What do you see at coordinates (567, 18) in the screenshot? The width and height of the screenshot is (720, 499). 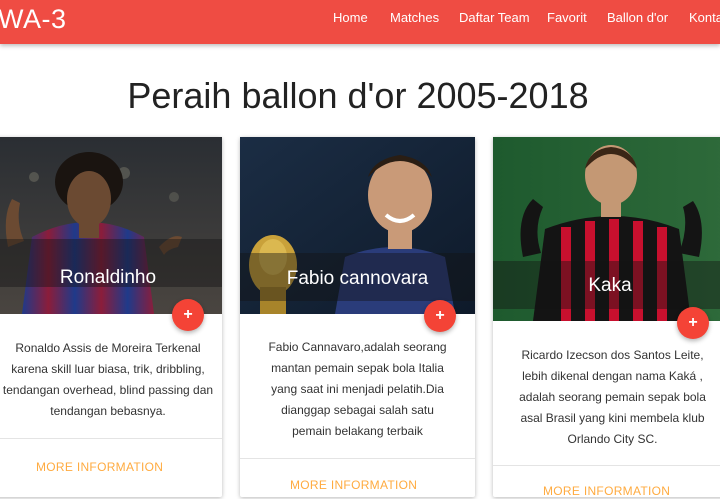 I see `nav-favorit: Favorit` at bounding box center [567, 18].